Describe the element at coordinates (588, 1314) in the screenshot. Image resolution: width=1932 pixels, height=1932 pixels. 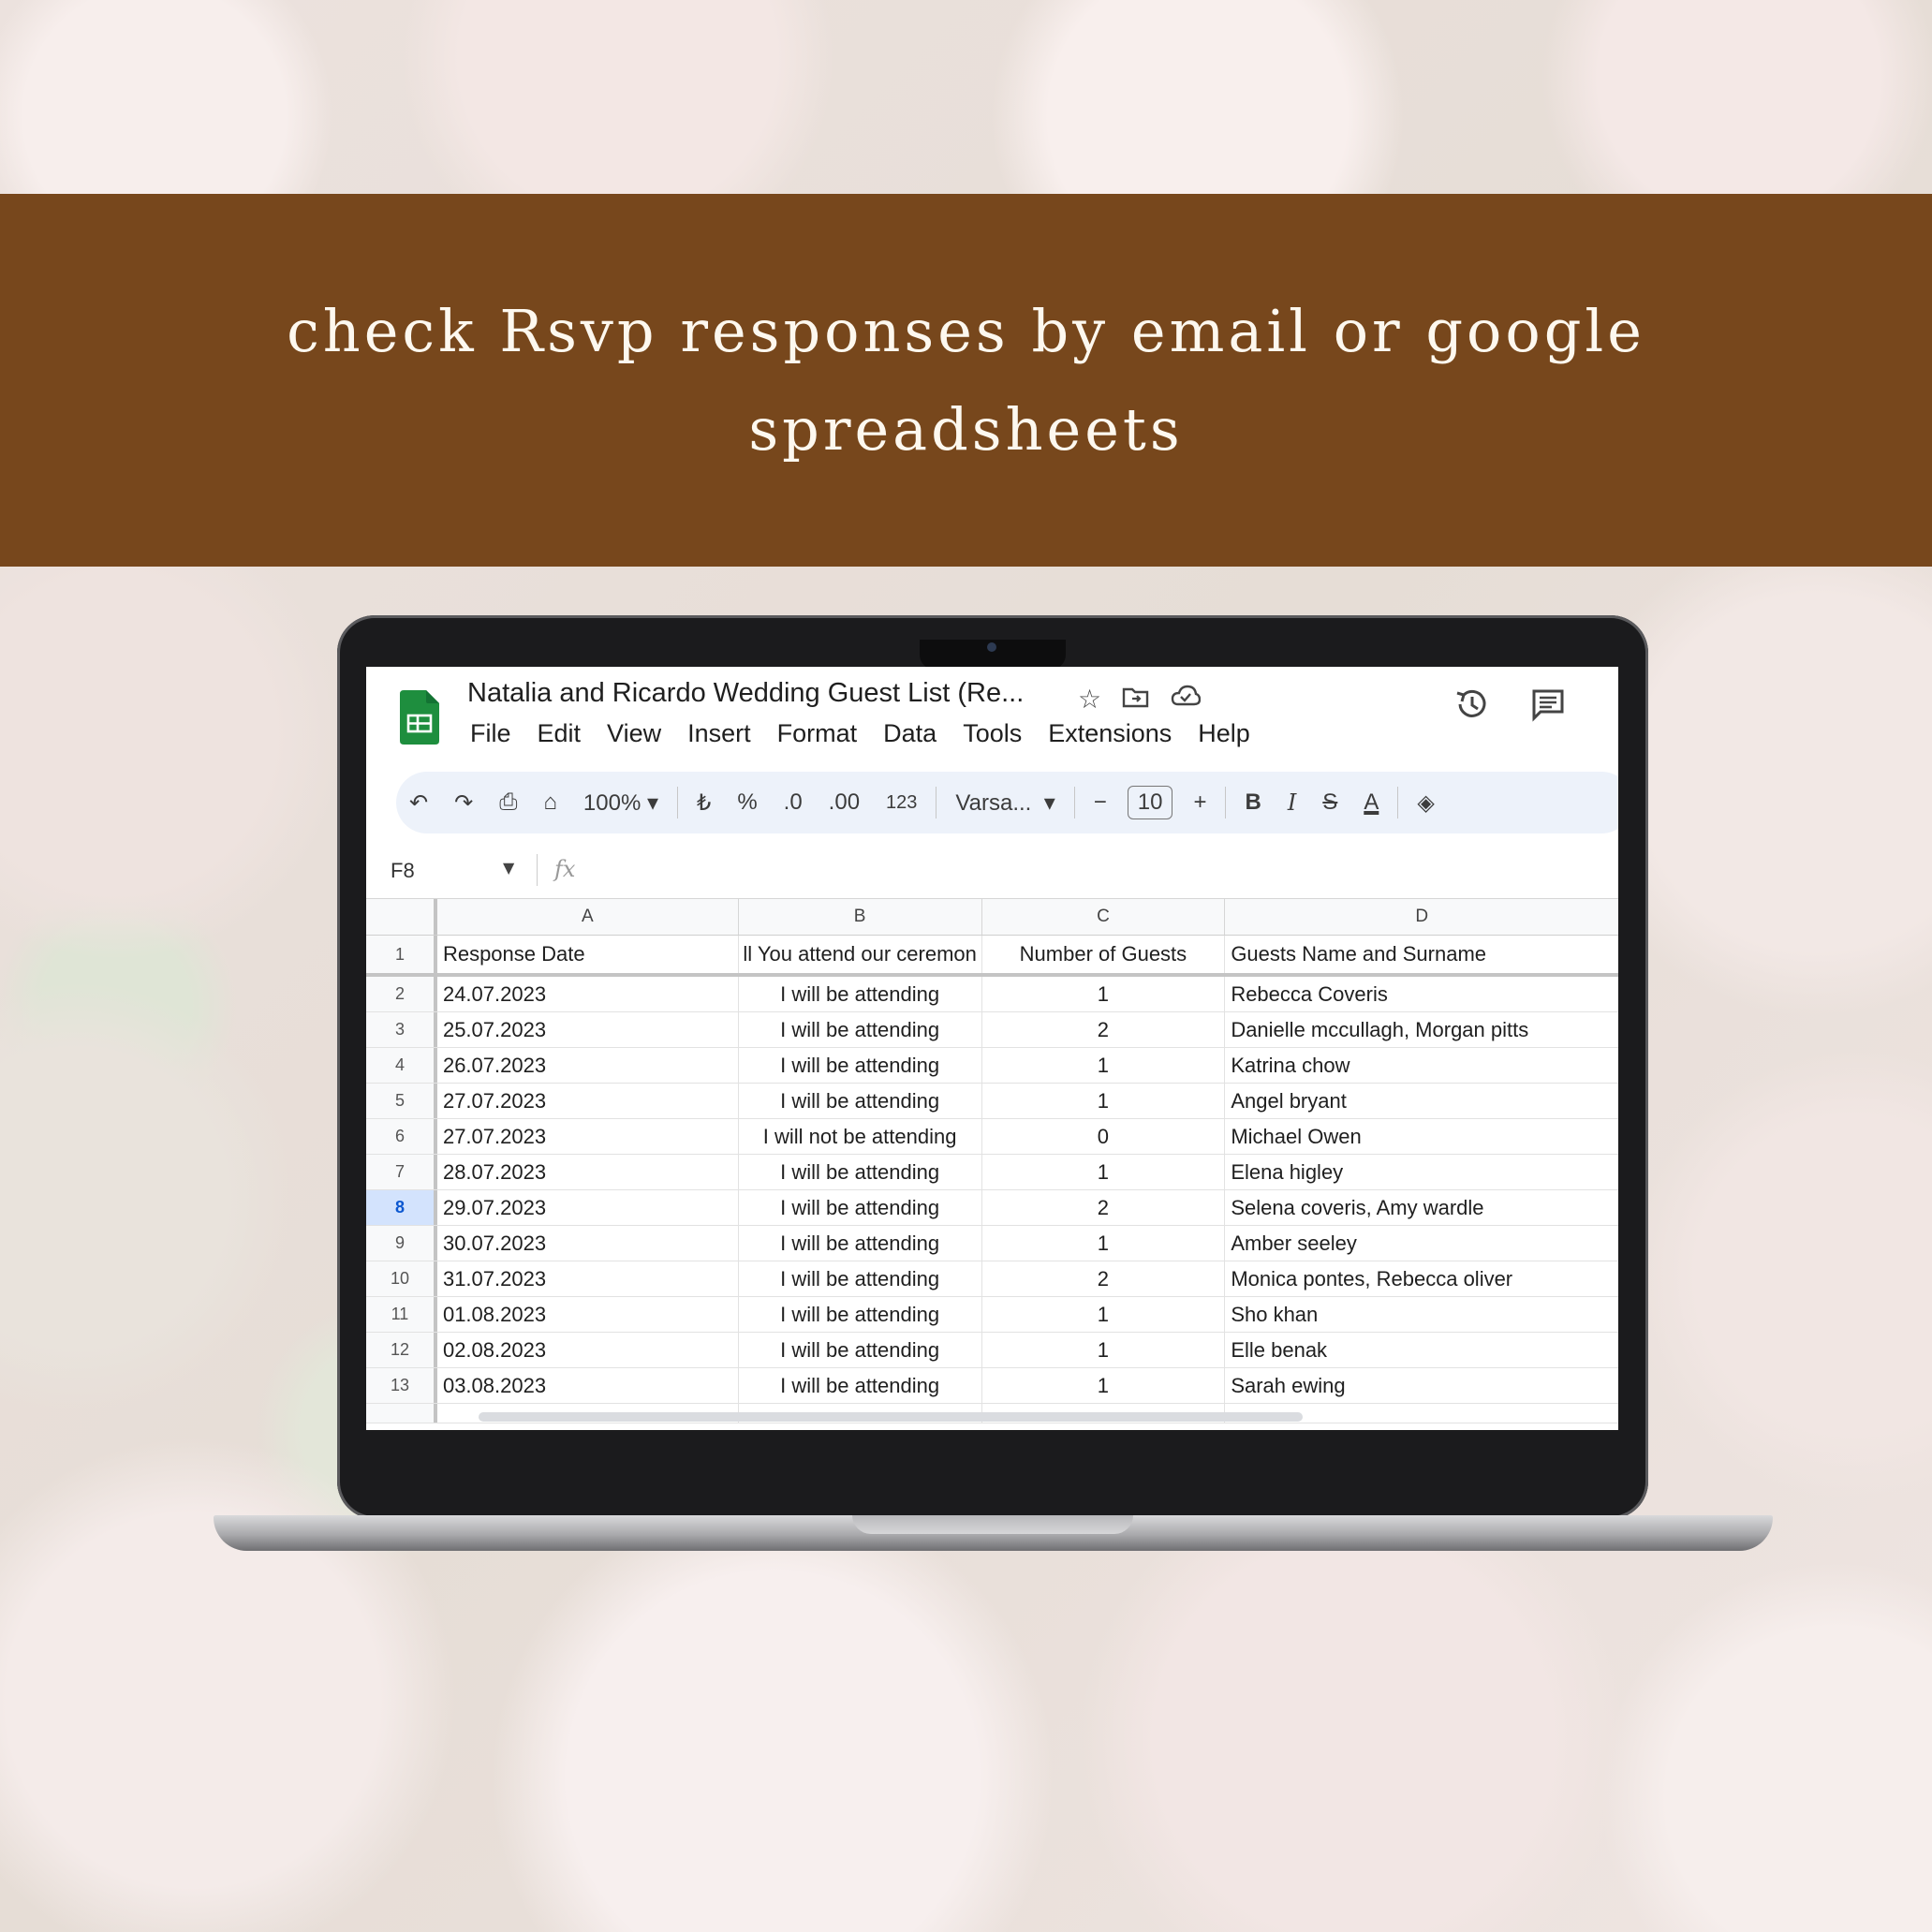
I see `cell-response-date: 01.08.2023` at that location.